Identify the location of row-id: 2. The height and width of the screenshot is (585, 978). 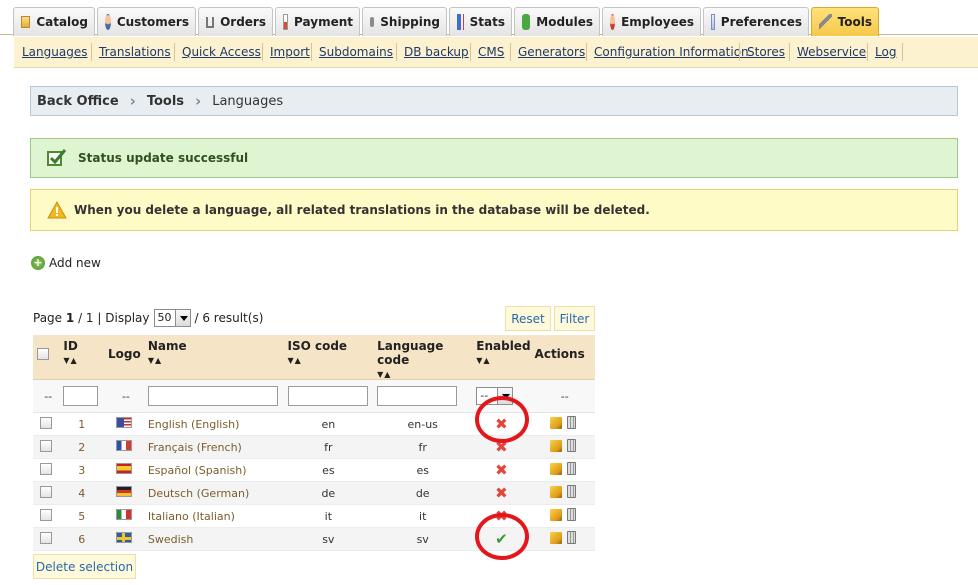
(82, 447).